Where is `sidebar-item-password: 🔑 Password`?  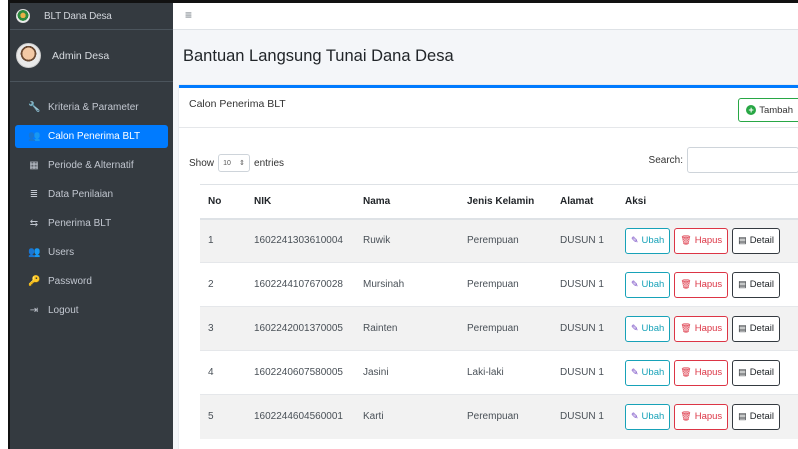
sidebar-item-password: 🔑 Password is located at coordinates (91, 281).